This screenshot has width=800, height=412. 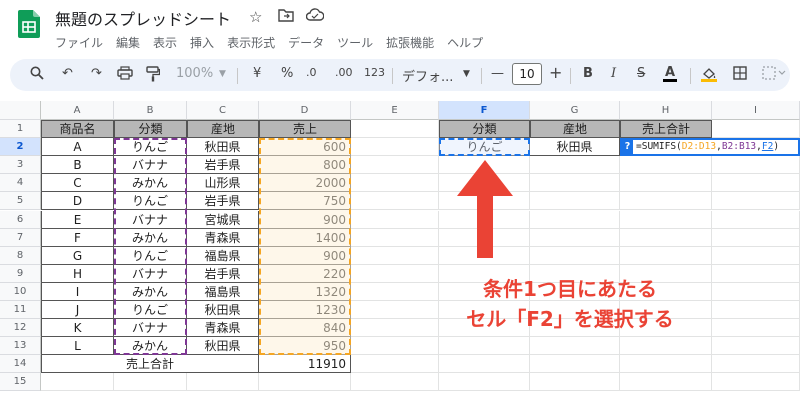 I want to click on currency-format-button: ¥, so click(x=257, y=73).